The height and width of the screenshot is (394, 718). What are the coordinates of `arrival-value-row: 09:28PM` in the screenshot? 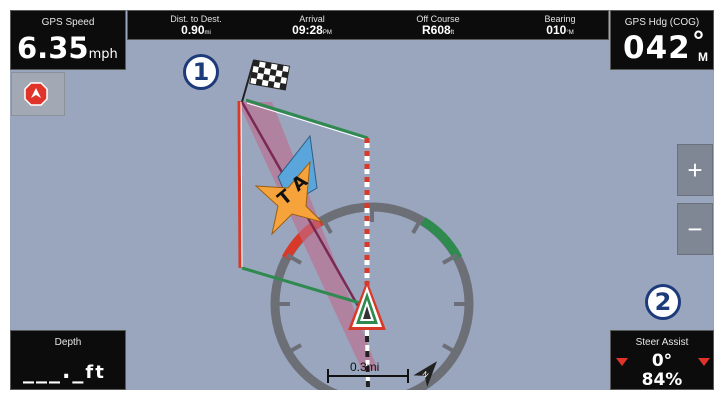 It's located at (312, 31).